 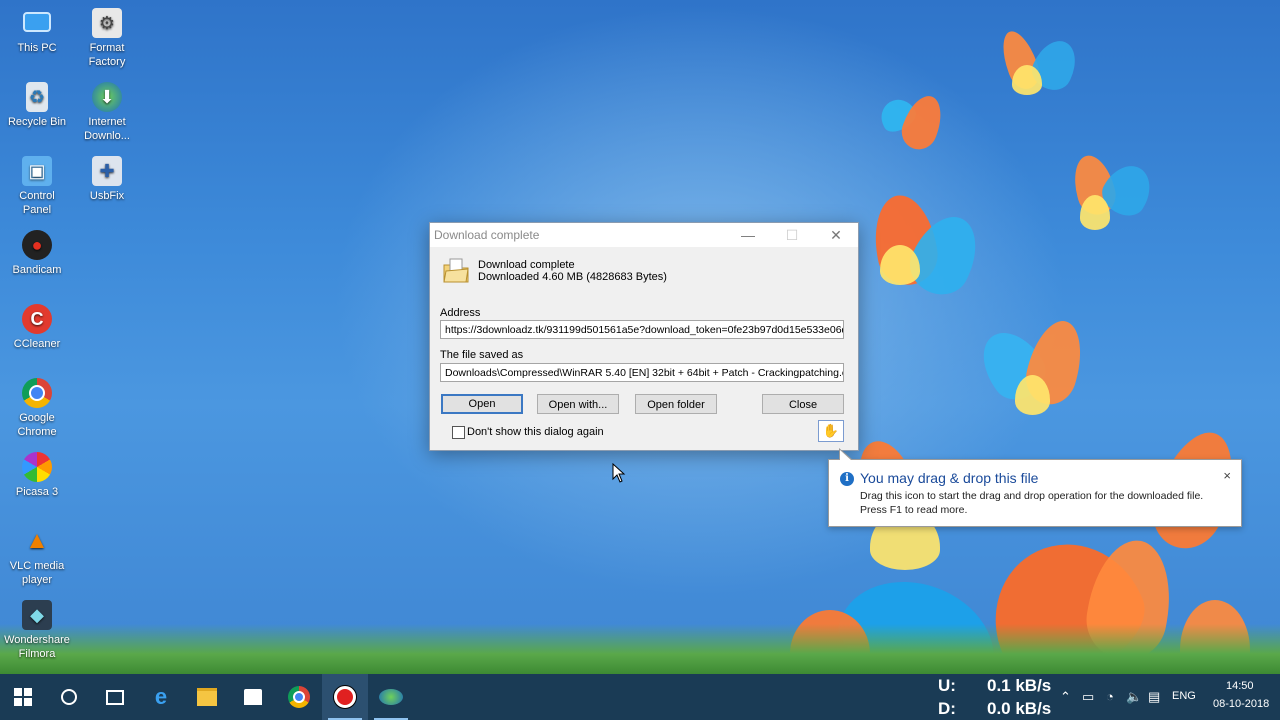 I want to click on desktop-icon-control-panel: ▣ Control Panel, so click(x=37, y=186).